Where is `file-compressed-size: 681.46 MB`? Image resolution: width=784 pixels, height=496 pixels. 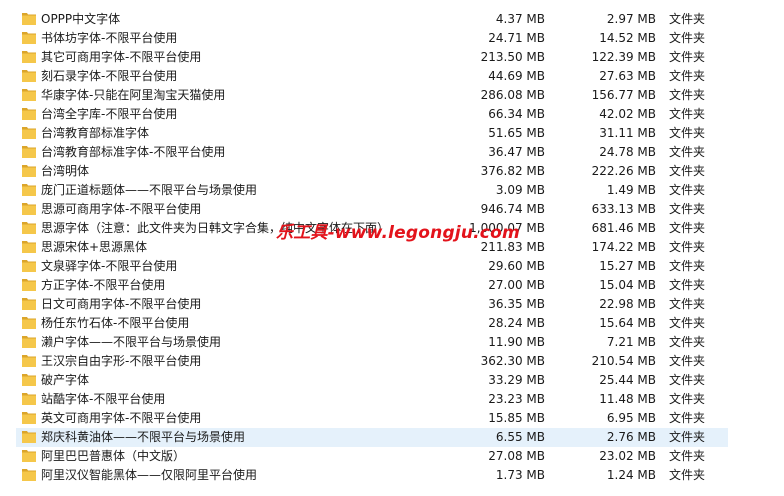 file-compressed-size: 681.46 MB is located at coordinates (623, 228).